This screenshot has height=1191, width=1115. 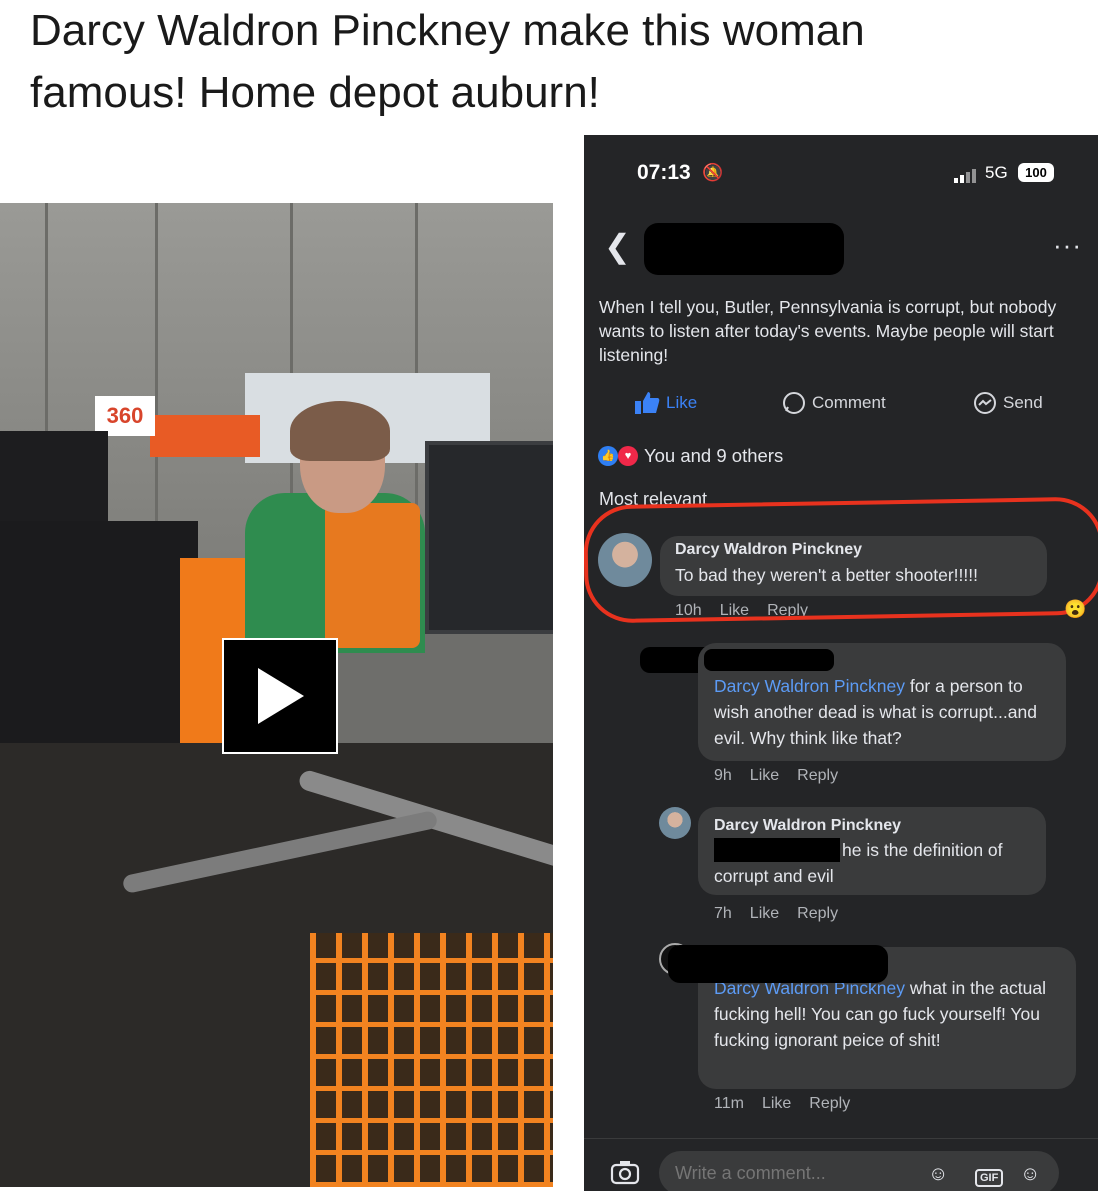 I want to click on mute-bell-icon: 🔕, so click(x=713, y=172).